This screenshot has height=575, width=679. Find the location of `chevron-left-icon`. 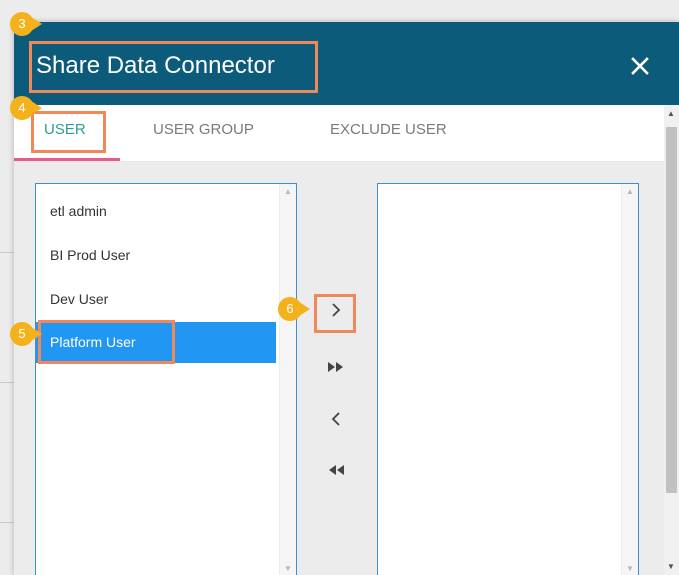

chevron-left-icon is located at coordinates (335, 419).